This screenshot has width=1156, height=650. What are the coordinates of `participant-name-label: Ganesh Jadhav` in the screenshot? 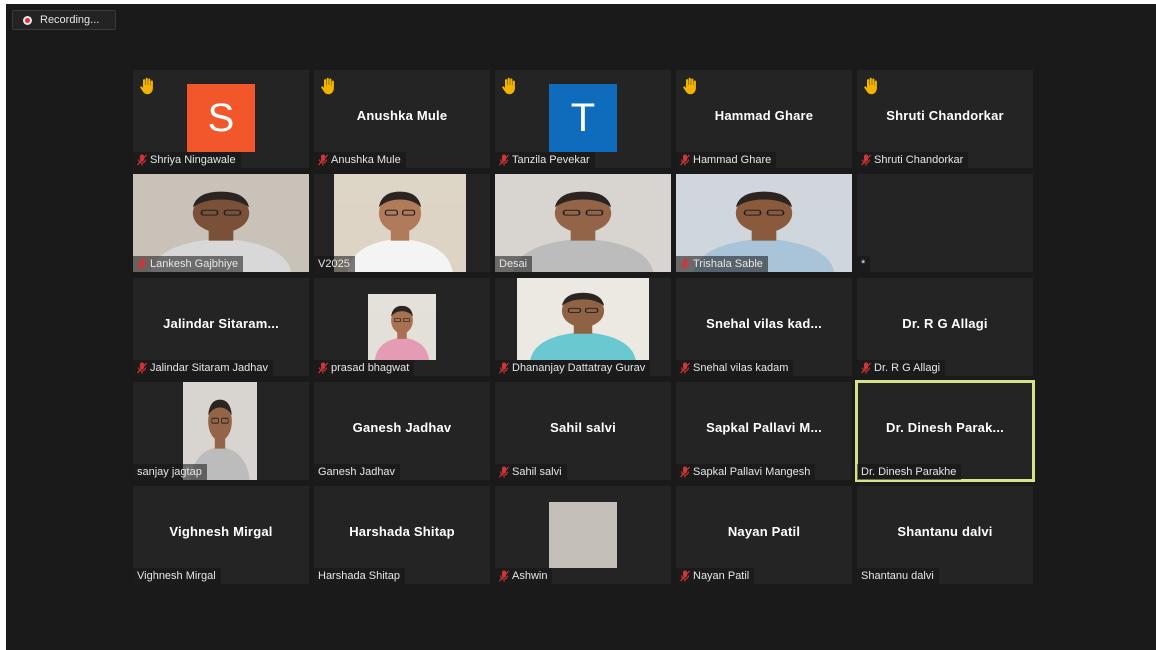 It's located at (357, 472).